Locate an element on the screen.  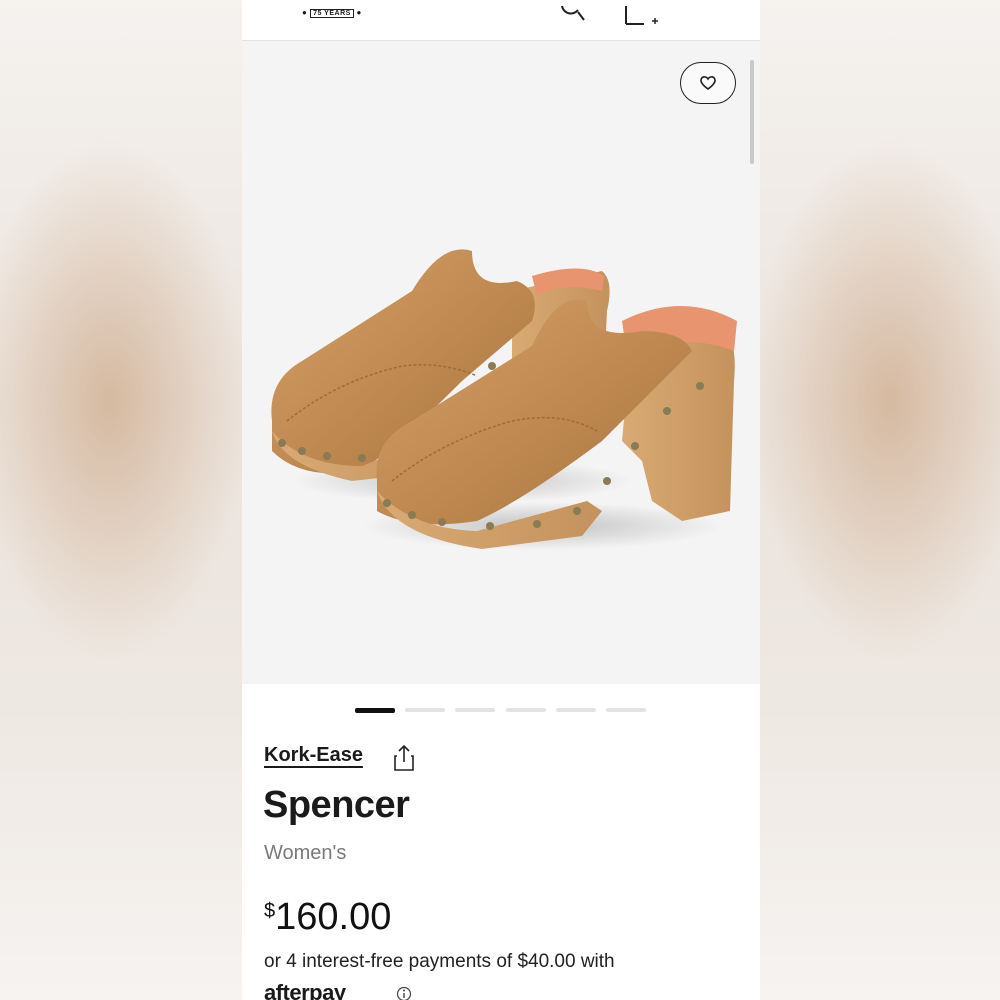
logo-text: 75 YEARS is located at coordinates (332, 13).